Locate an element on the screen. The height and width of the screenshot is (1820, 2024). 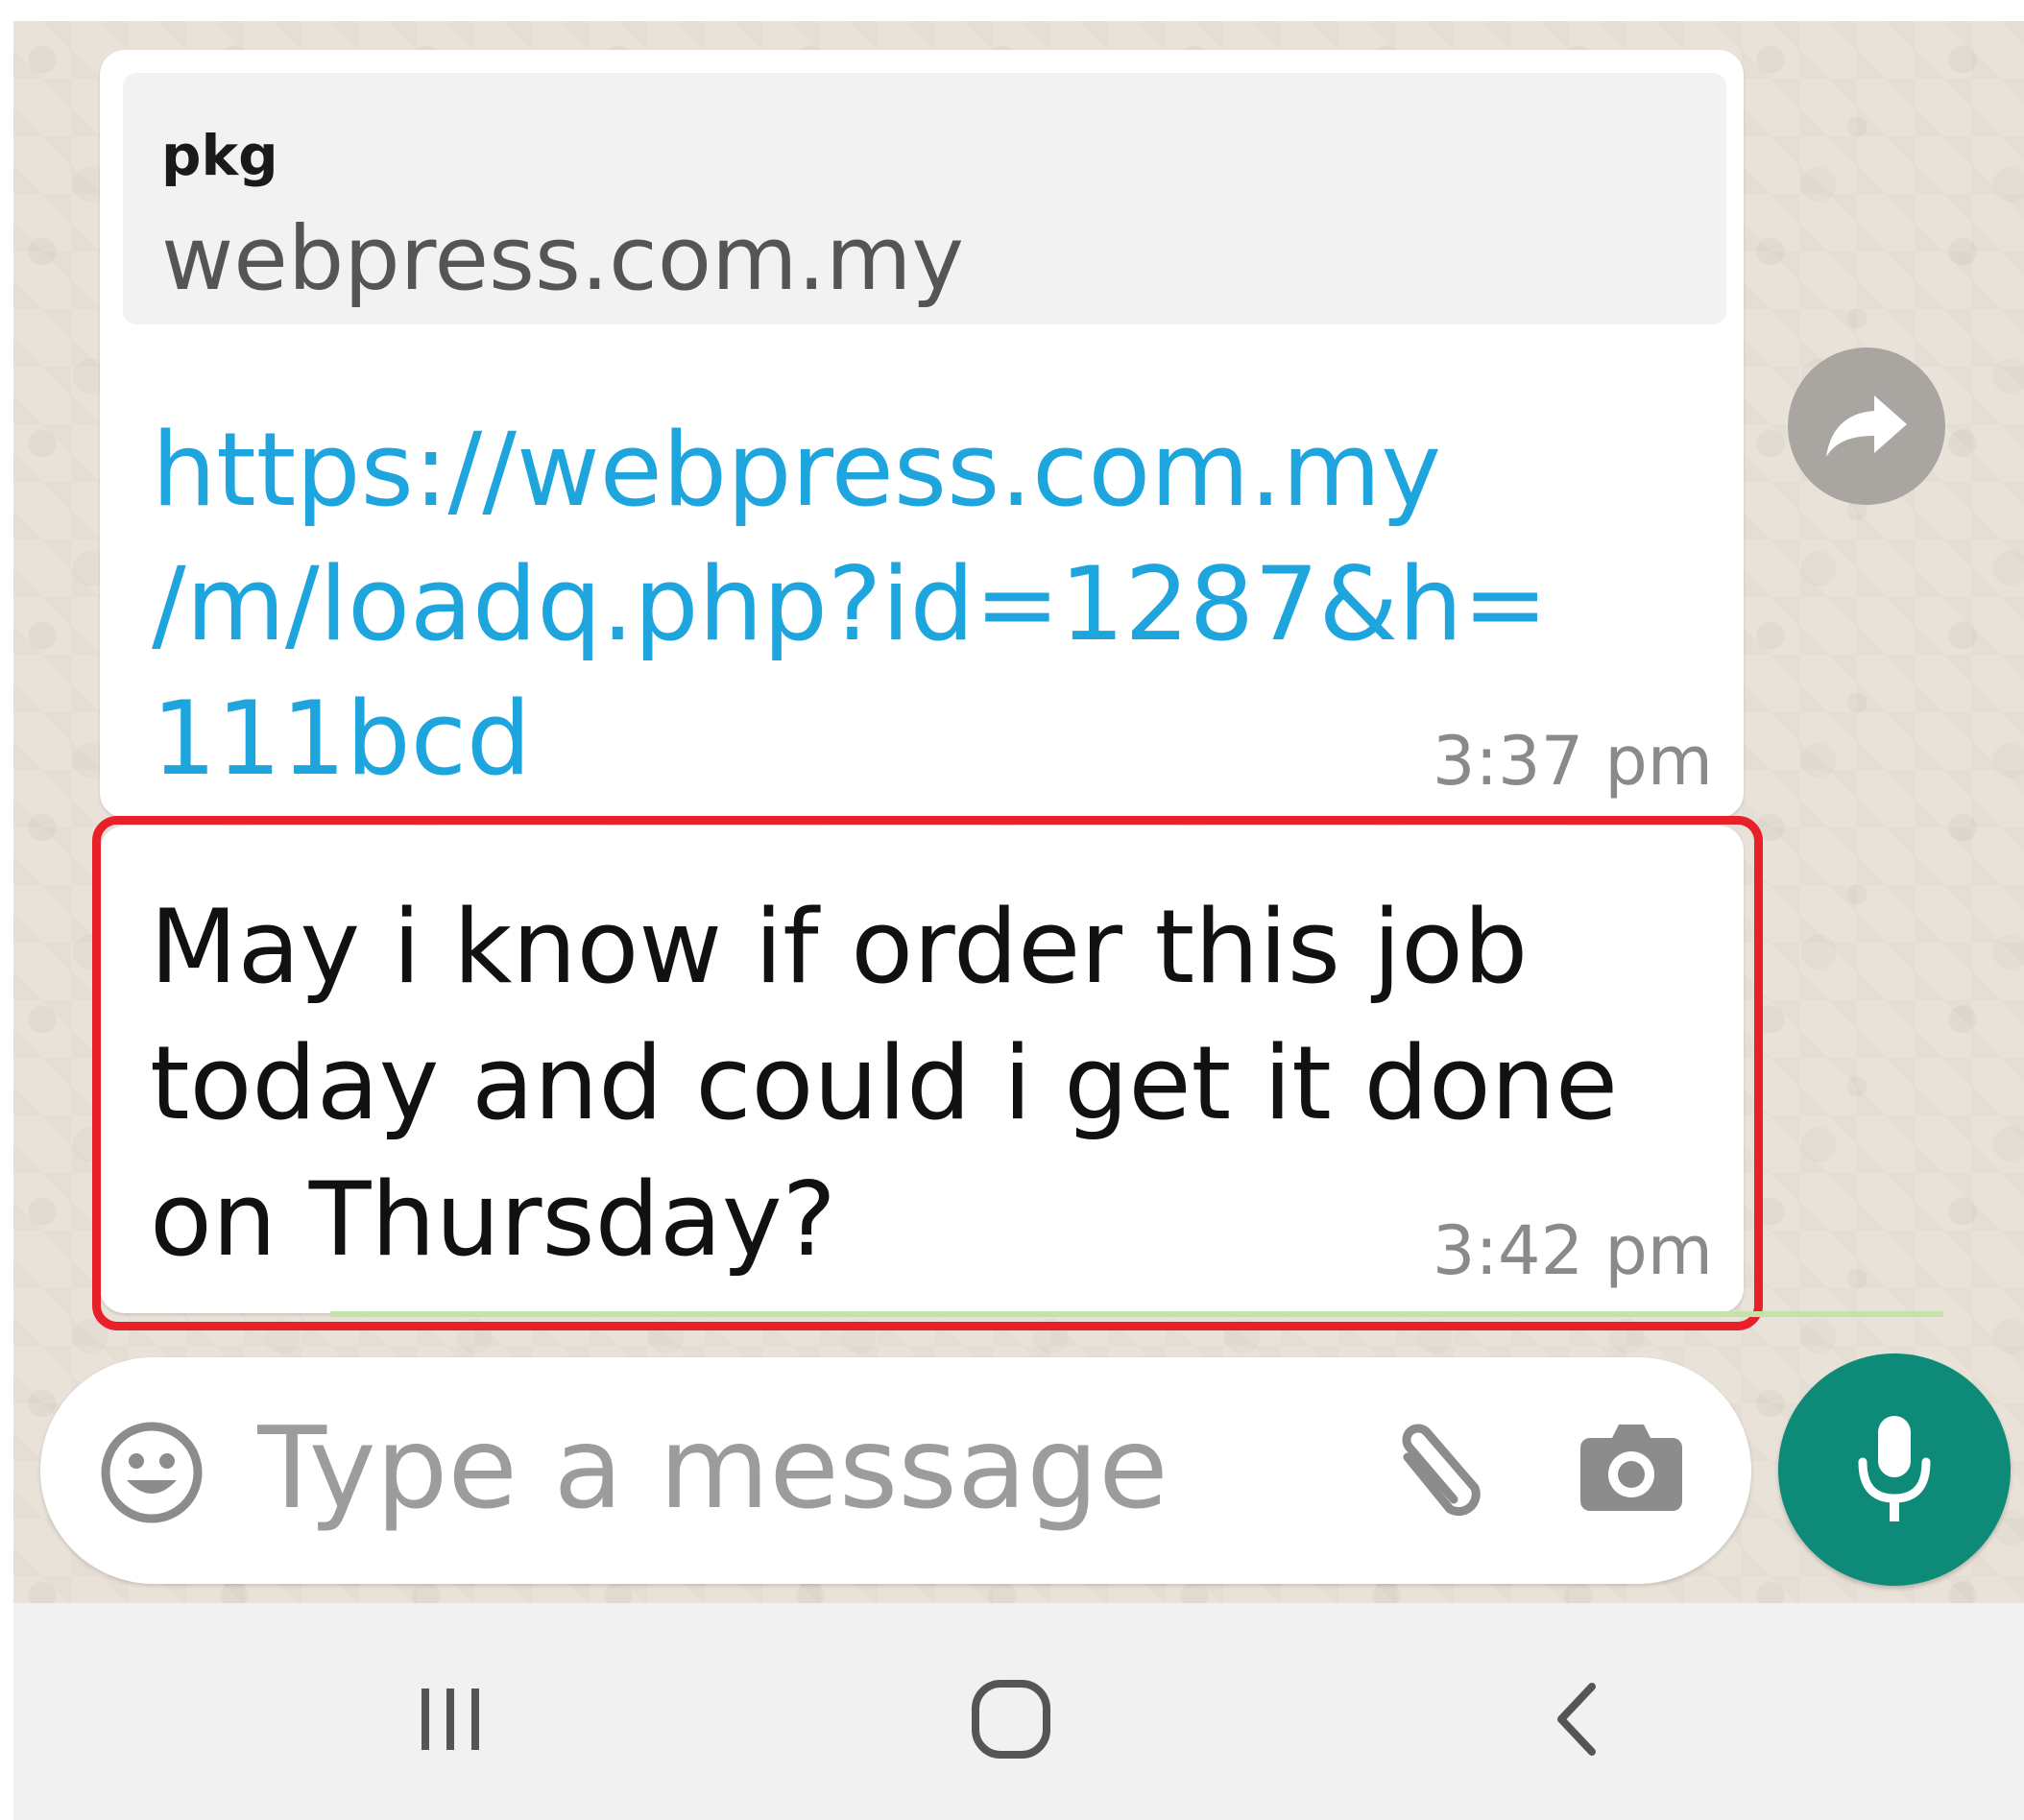
link-preview-card: pkg webpress.com.my is located at coordinates (924, 198).